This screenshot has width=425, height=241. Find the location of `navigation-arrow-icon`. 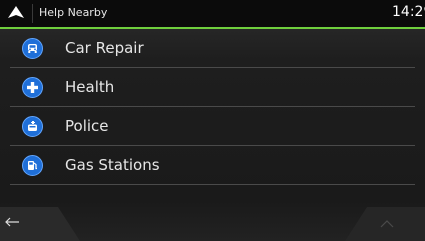

navigation-arrow-icon is located at coordinates (16, 13).